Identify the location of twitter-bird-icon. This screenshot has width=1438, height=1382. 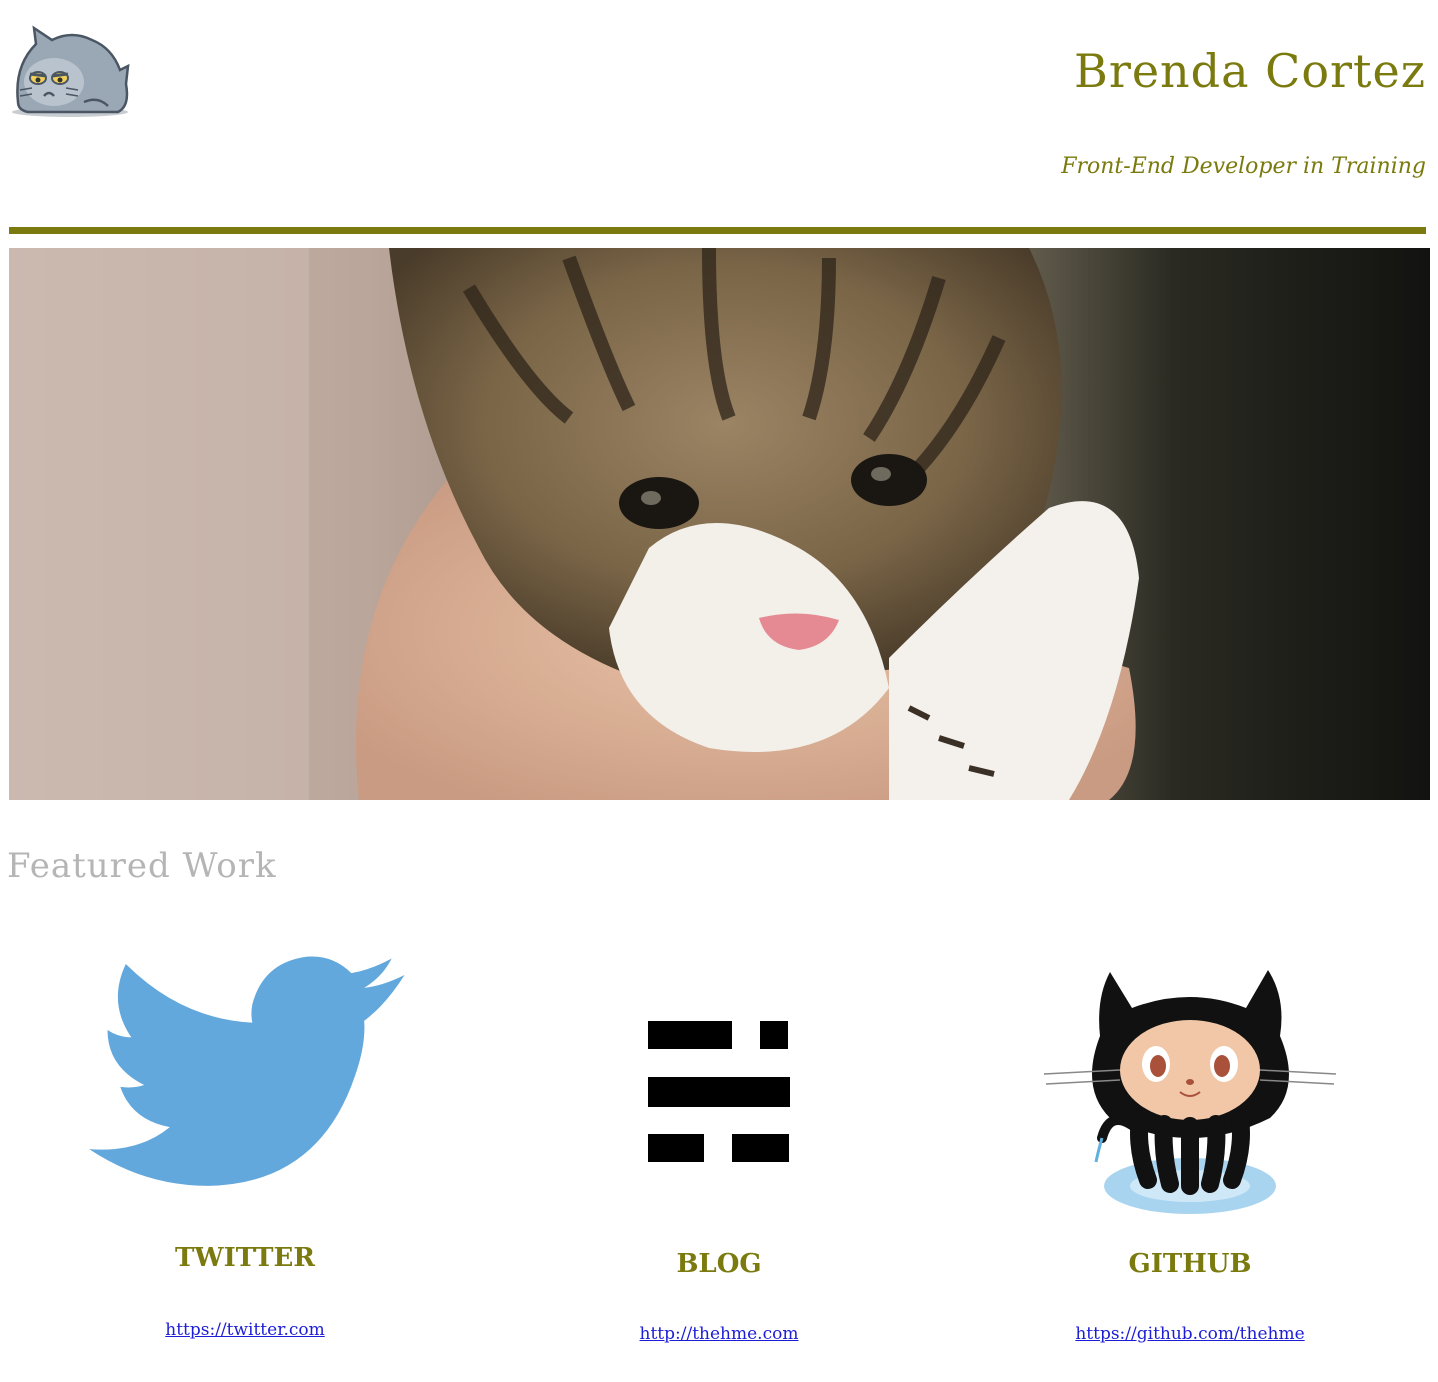
(245, 1085).